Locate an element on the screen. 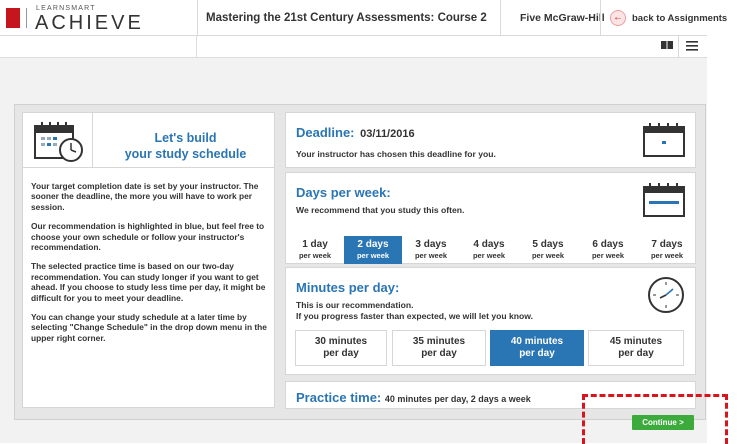 This screenshot has height=444, width=737. days-subtext: We recommend that you study this often. is located at coordinates (380, 210).